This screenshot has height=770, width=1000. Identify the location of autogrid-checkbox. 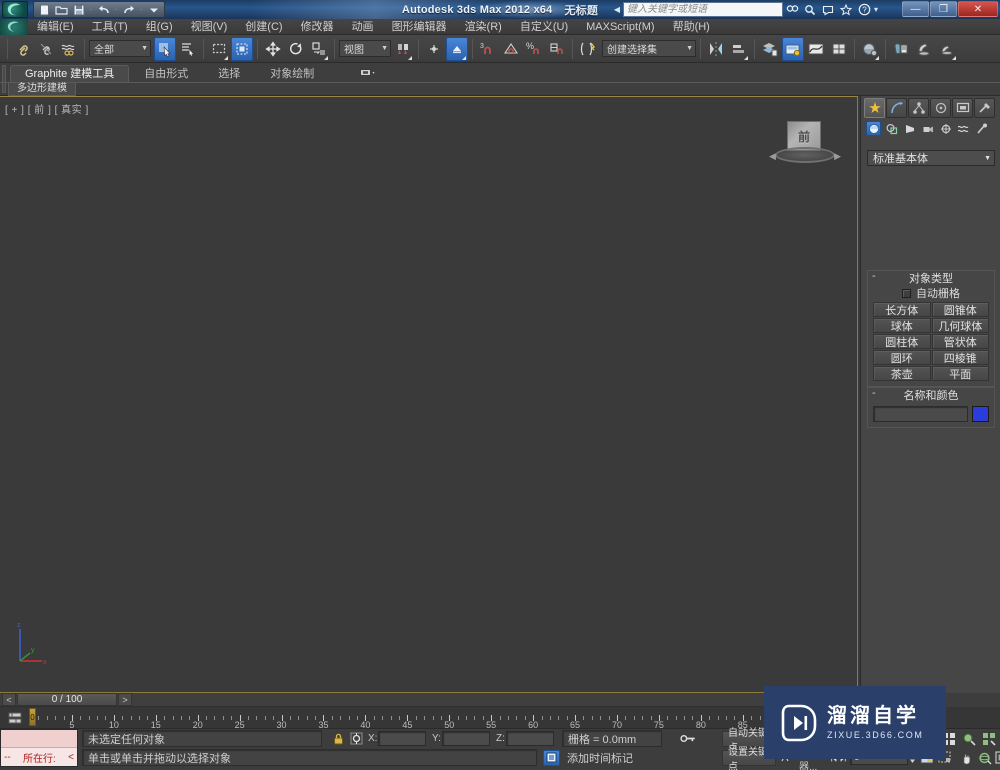
(906, 293).